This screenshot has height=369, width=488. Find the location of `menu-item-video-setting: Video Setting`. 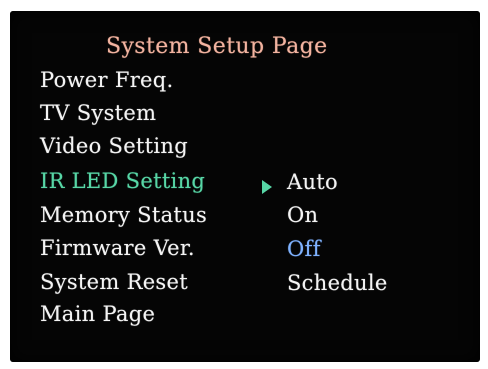

menu-item-video-setting: Video Setting is located at coordinates (114, 146).